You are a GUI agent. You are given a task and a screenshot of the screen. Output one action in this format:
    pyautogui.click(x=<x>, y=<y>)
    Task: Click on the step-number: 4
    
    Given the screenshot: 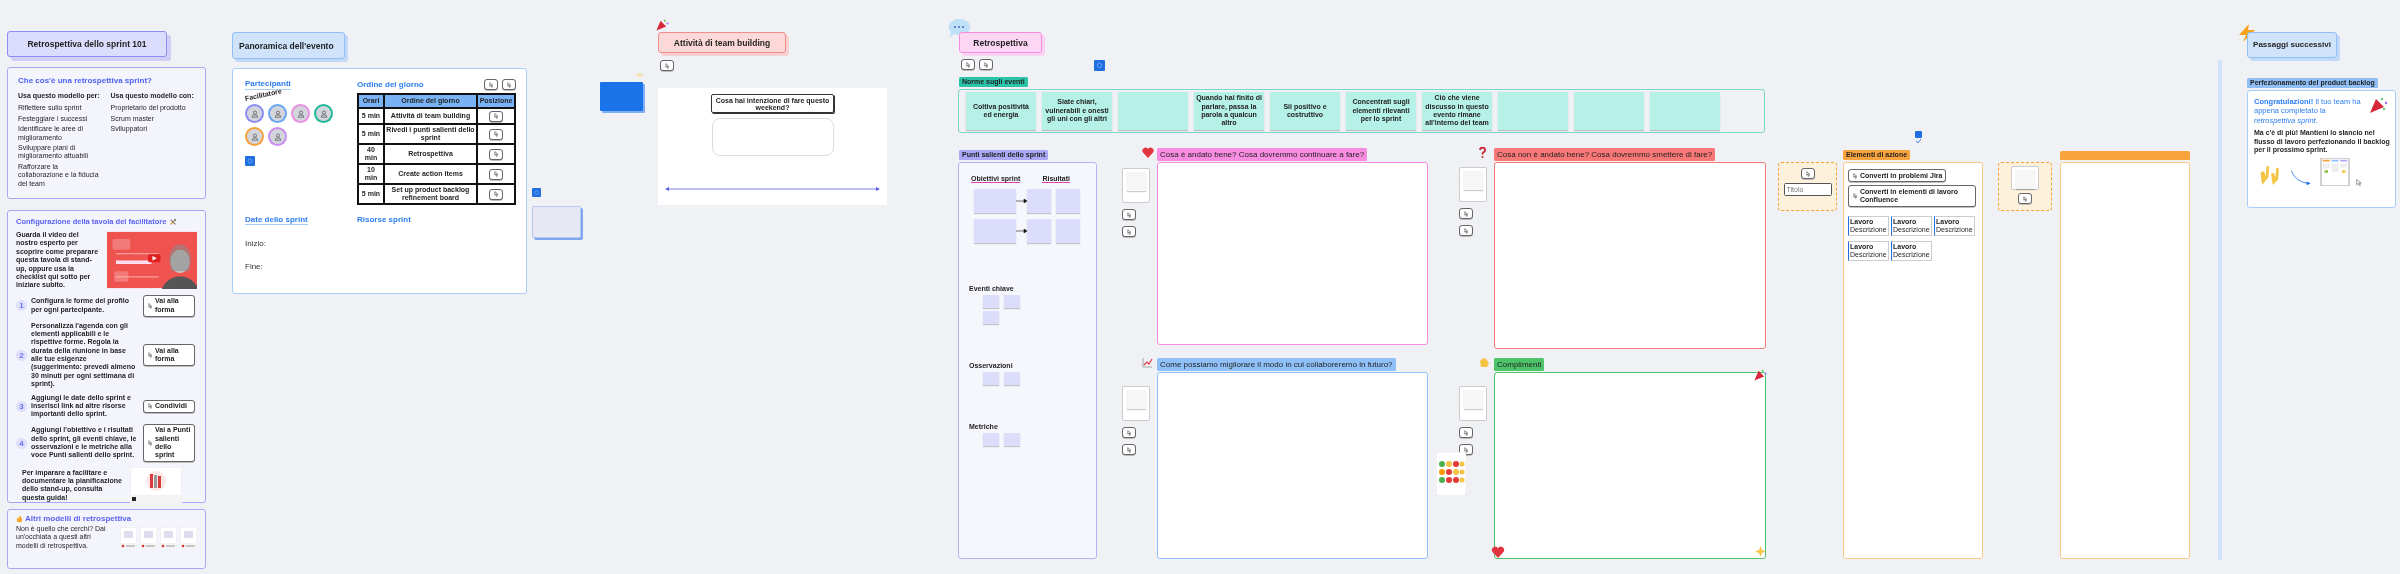 What is the action you would take?
    pyautogui.click(x=21, y=443)
    